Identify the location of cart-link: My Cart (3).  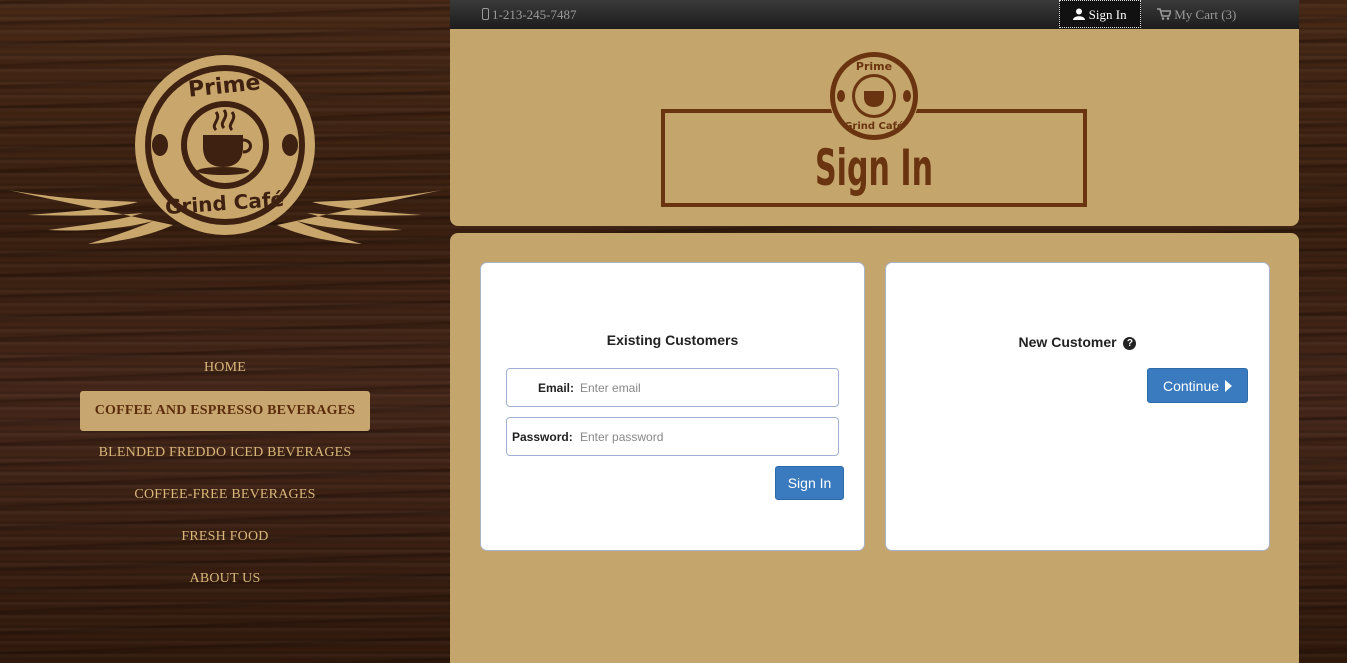
(1196, 15).